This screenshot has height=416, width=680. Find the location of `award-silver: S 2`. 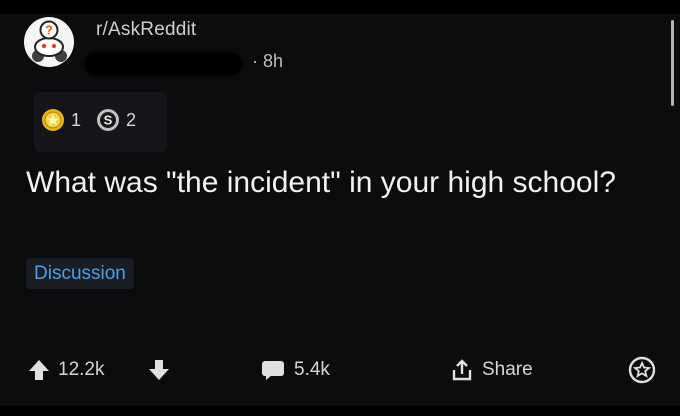

award-silver: S 2 is located at coordinates (116, 120).